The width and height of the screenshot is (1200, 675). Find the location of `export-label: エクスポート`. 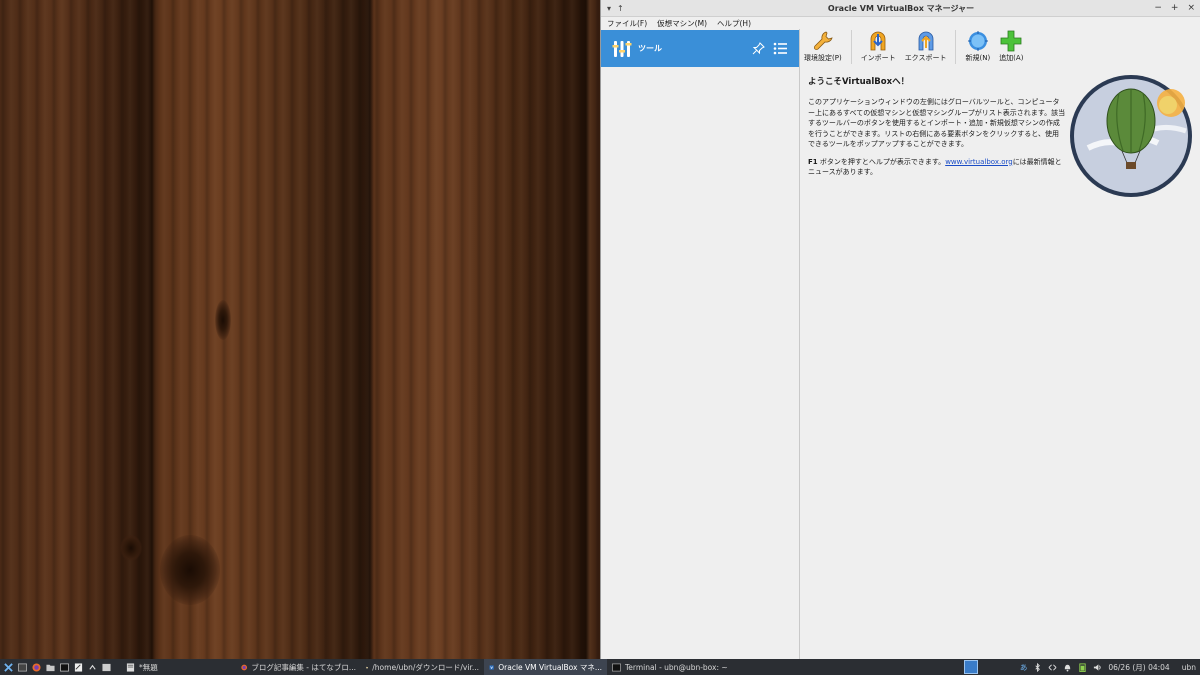

export-label: エクスポート is located at coordinates (925, 58).